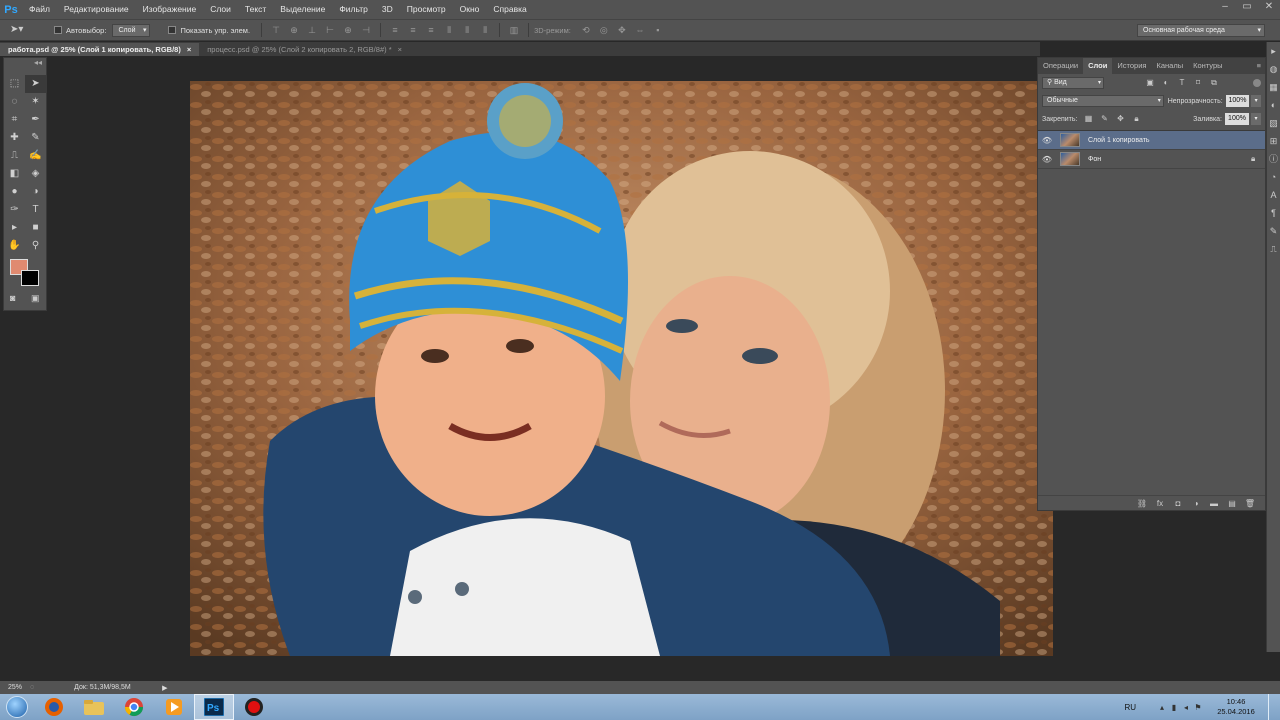 The height and width of the screenshot is (720, 1280). I want to click on marquee-icon: ⬚, so click(14, 84).